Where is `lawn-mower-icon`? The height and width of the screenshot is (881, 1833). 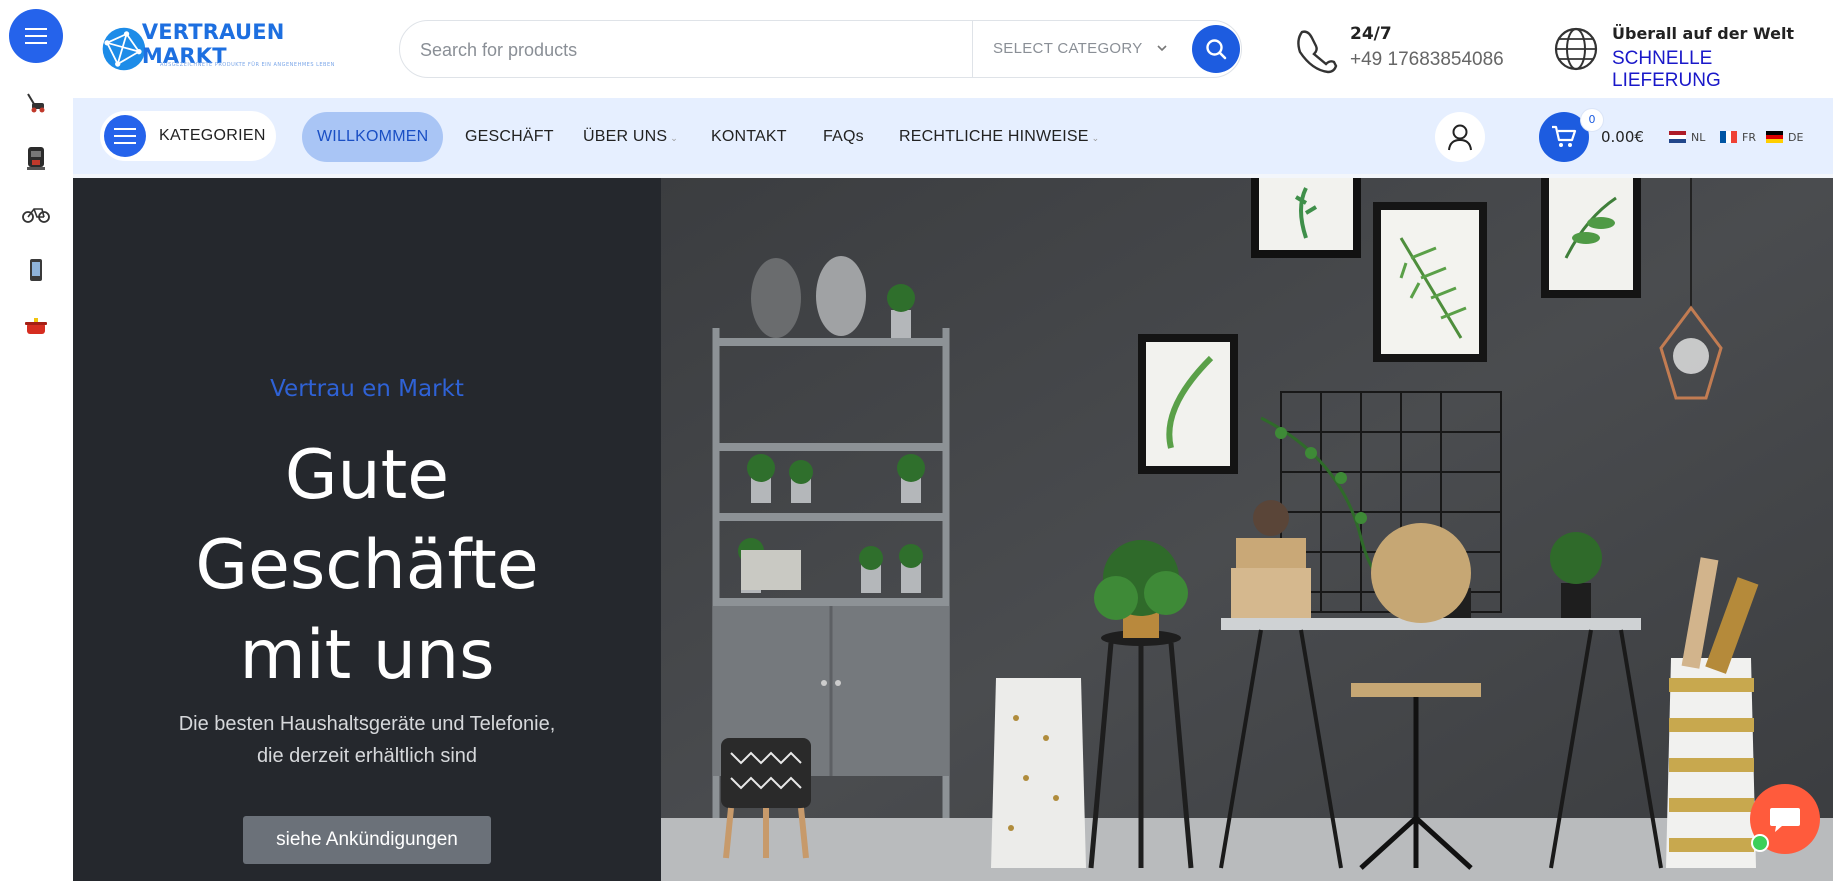 lawn-mower-icon is located at coordinates (36, 103).